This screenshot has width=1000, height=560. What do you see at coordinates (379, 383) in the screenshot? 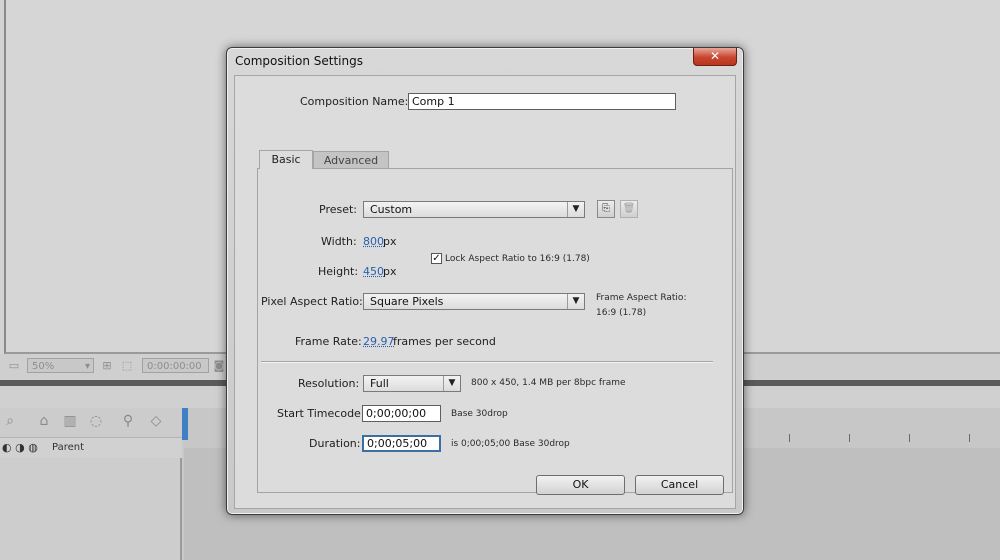
I see `resolution-value: Full` at bounding box center [379, 383].